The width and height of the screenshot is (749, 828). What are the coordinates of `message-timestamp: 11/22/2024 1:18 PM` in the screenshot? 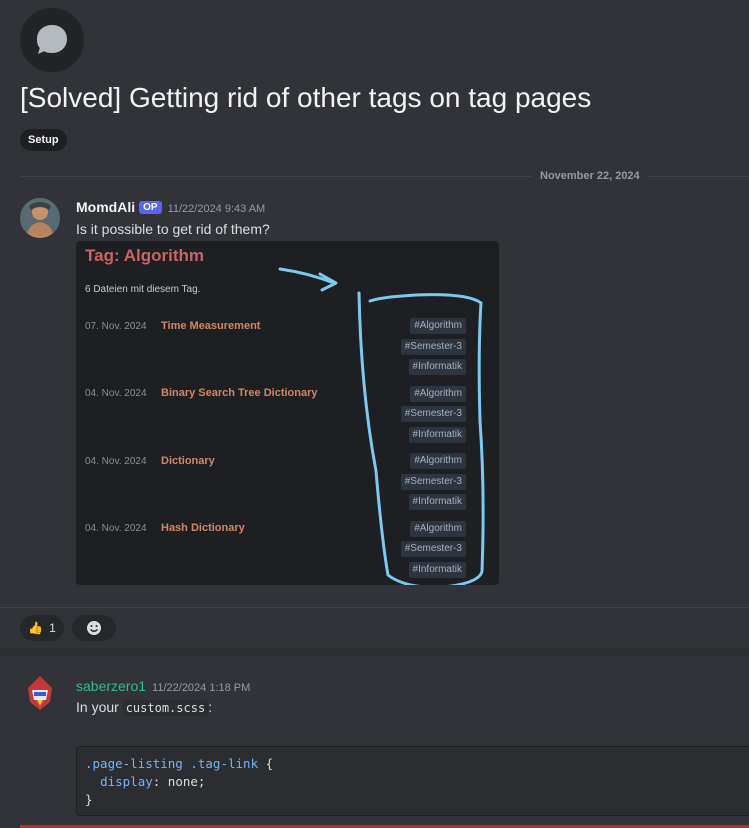 It's located at (201, 688).